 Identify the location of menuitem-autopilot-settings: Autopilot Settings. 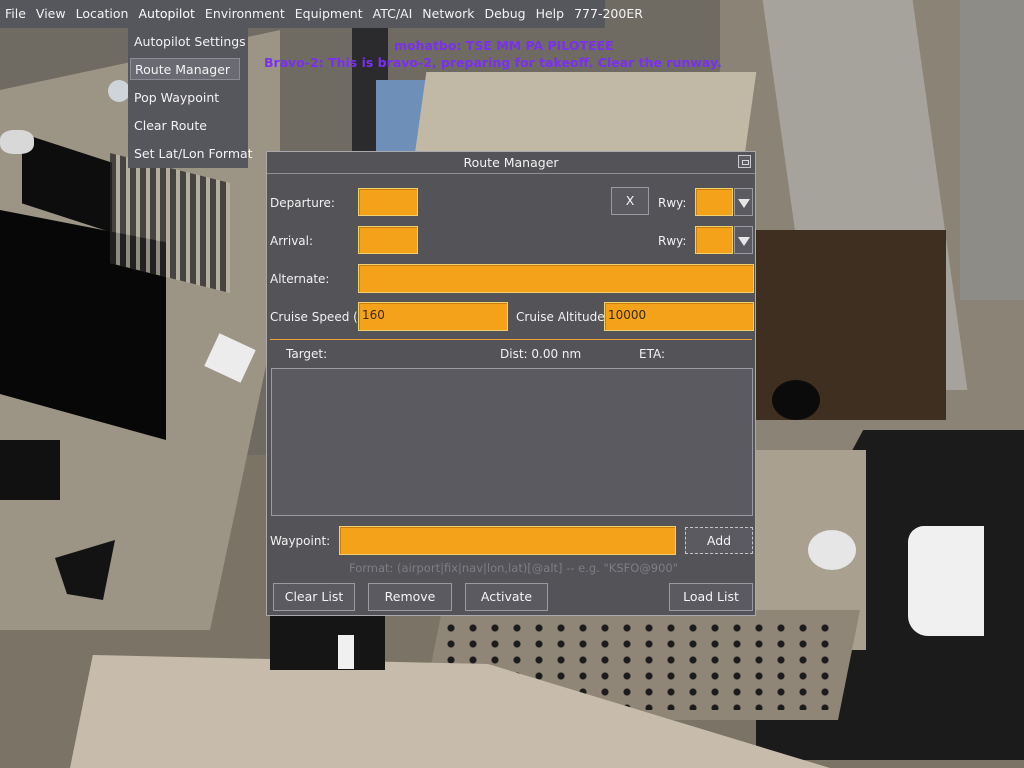
(190, 42).